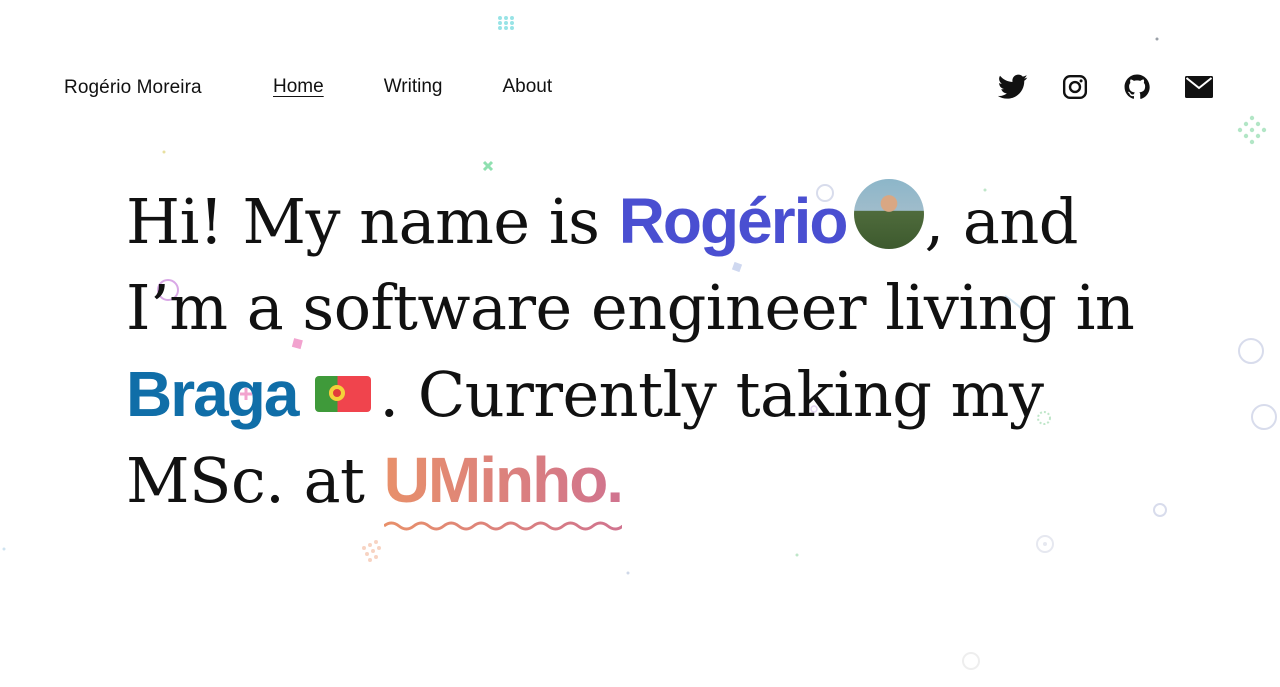  What do you see at coordinates (733, 221) in the screenshot?
I see `hero-name: Rogério` at bounding box center [733, 221].